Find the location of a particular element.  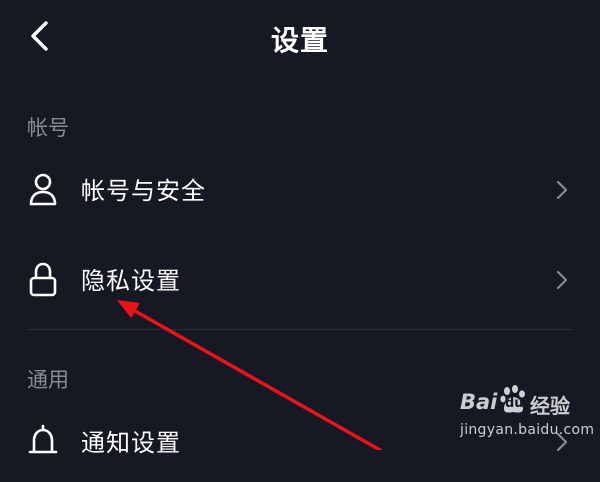

watermark-brand-left: Bai is located at coordinates (479, 402).